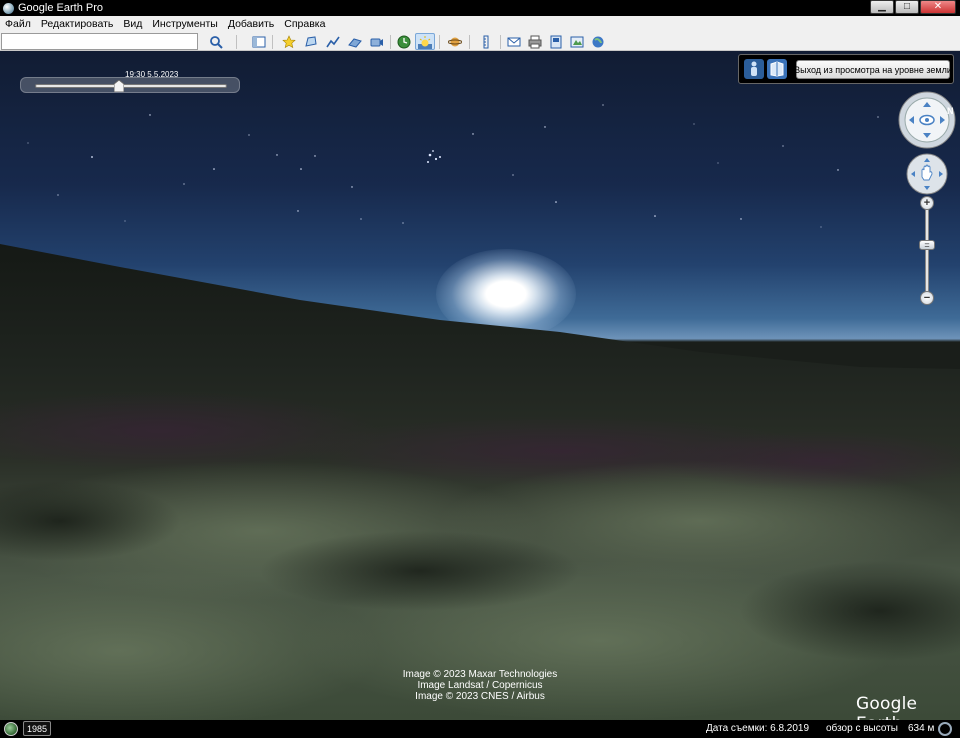 This screenshot has height=738, width=960. I want to click on pegman-button, so click(754, 69).